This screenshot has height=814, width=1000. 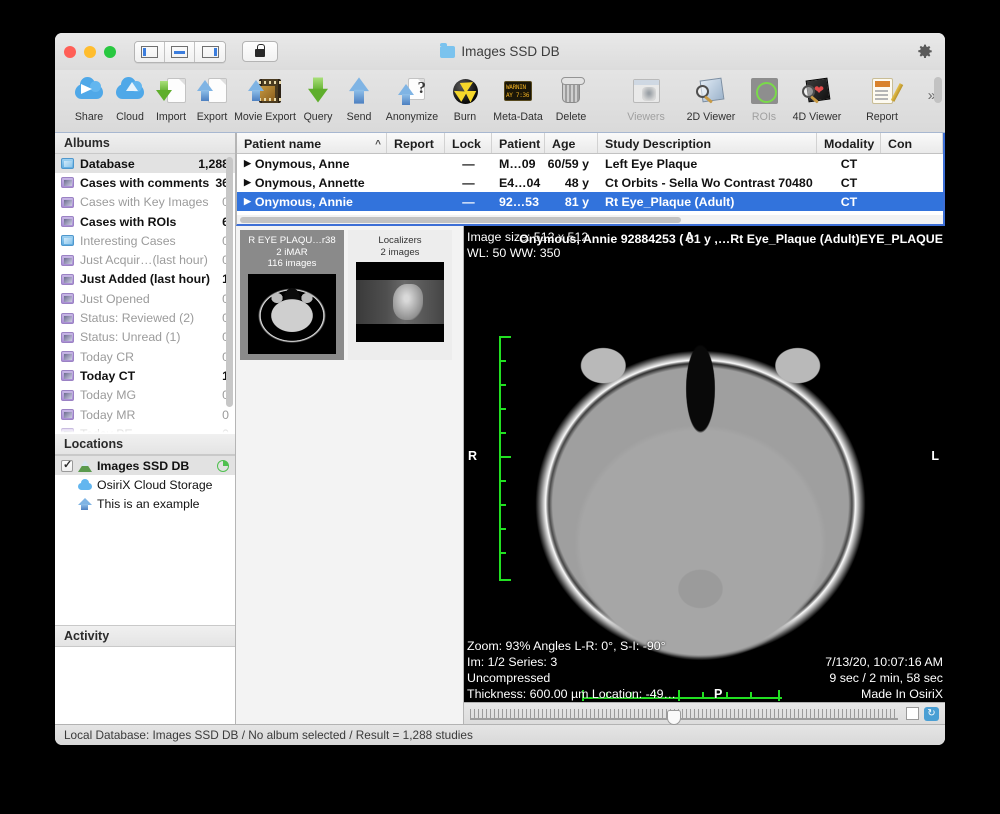 I want to click on column-header: Report, so click(x=416, y=143).